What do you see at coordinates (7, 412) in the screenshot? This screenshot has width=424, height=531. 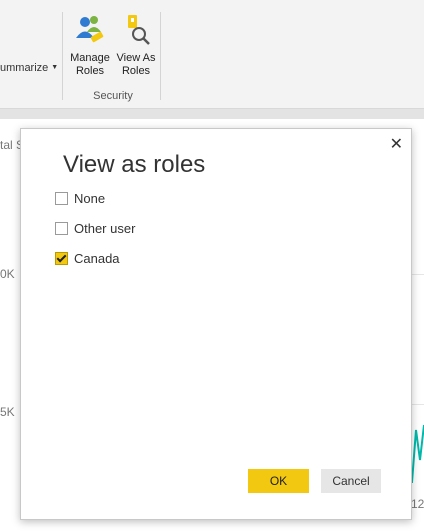 I see `y-tick-label: 5K` at bounding box center [7, 412].